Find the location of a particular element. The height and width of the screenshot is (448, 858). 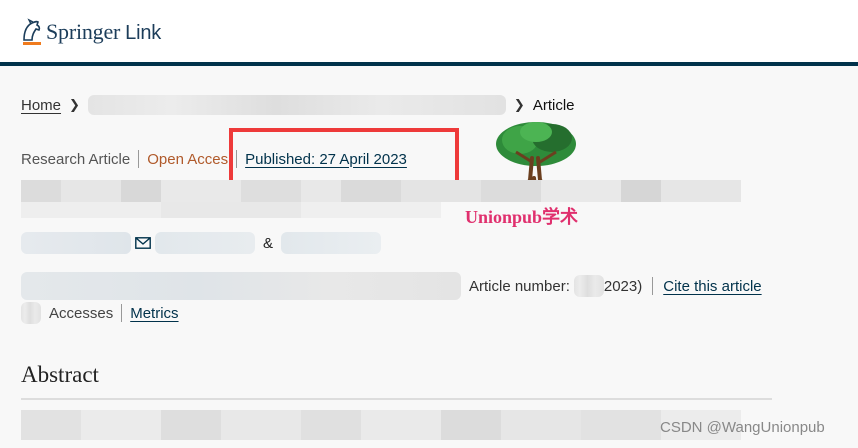

cite-this-article-link: Cite this article is located at coordinates (712, 286).